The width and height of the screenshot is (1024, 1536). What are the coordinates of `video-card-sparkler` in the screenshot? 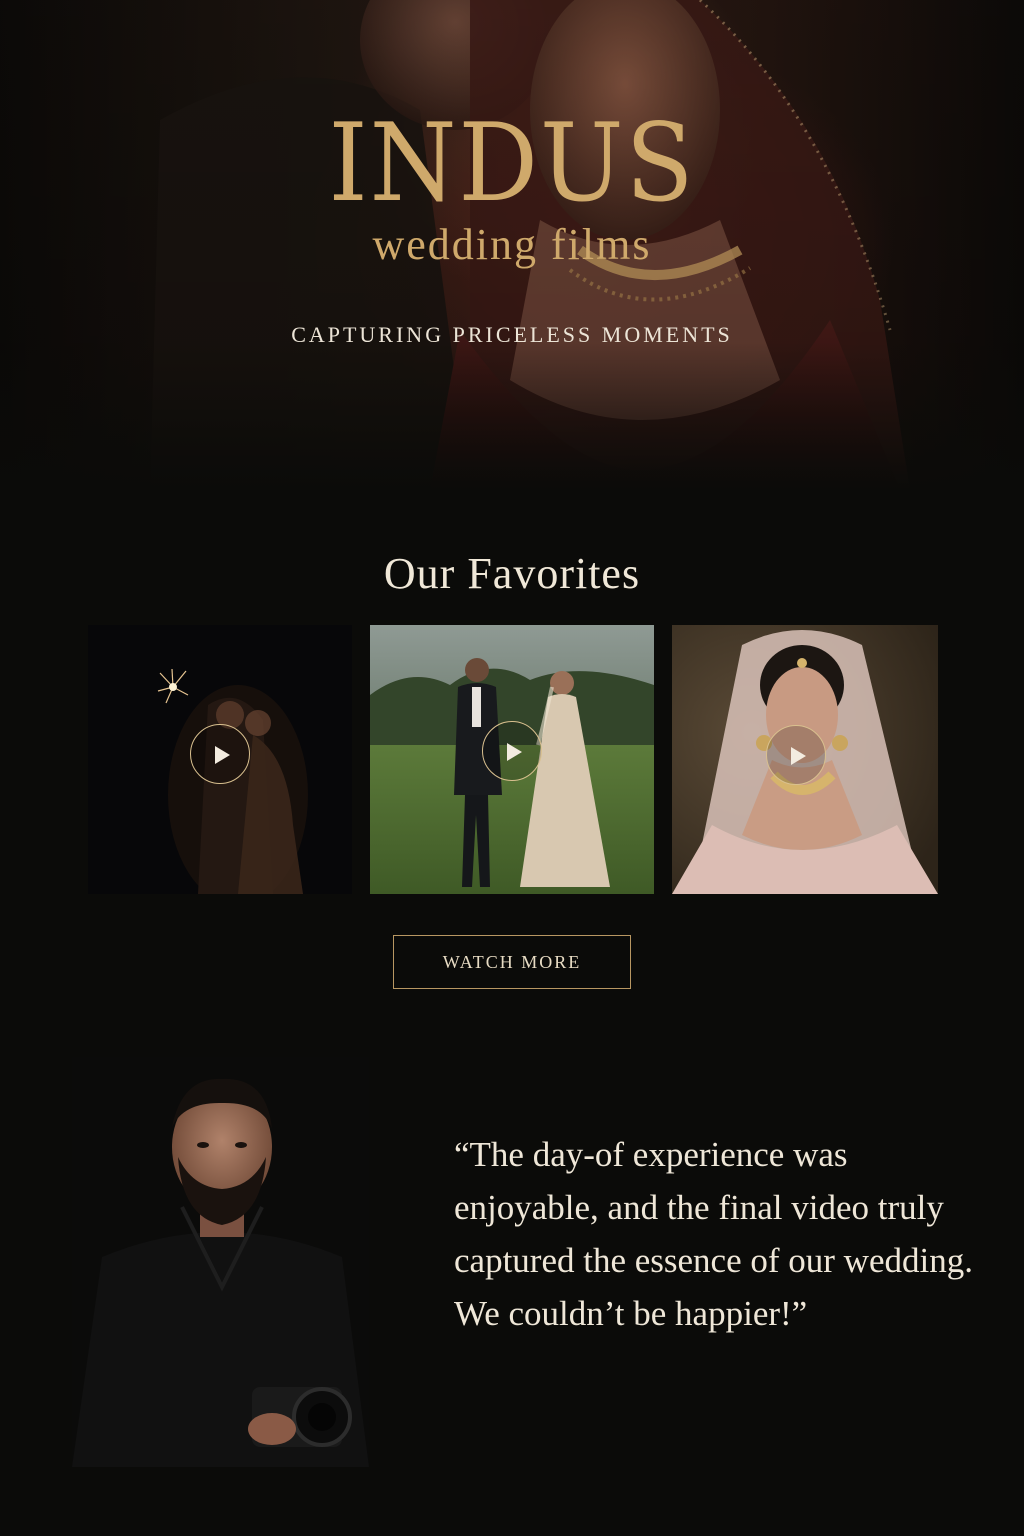 It's located at (220, 759).